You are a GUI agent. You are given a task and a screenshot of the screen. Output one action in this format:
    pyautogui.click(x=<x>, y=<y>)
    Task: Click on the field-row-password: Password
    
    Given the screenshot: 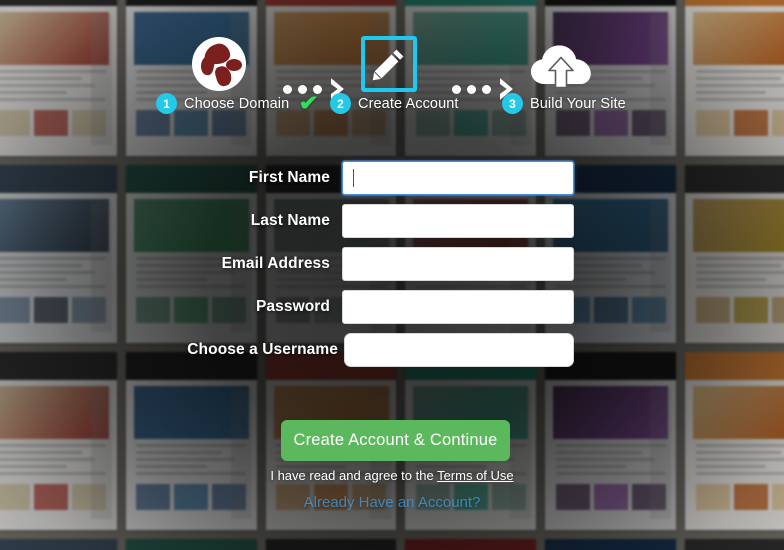 What is the action you would take?
    pyautogui.click(x=392, y=307)
    